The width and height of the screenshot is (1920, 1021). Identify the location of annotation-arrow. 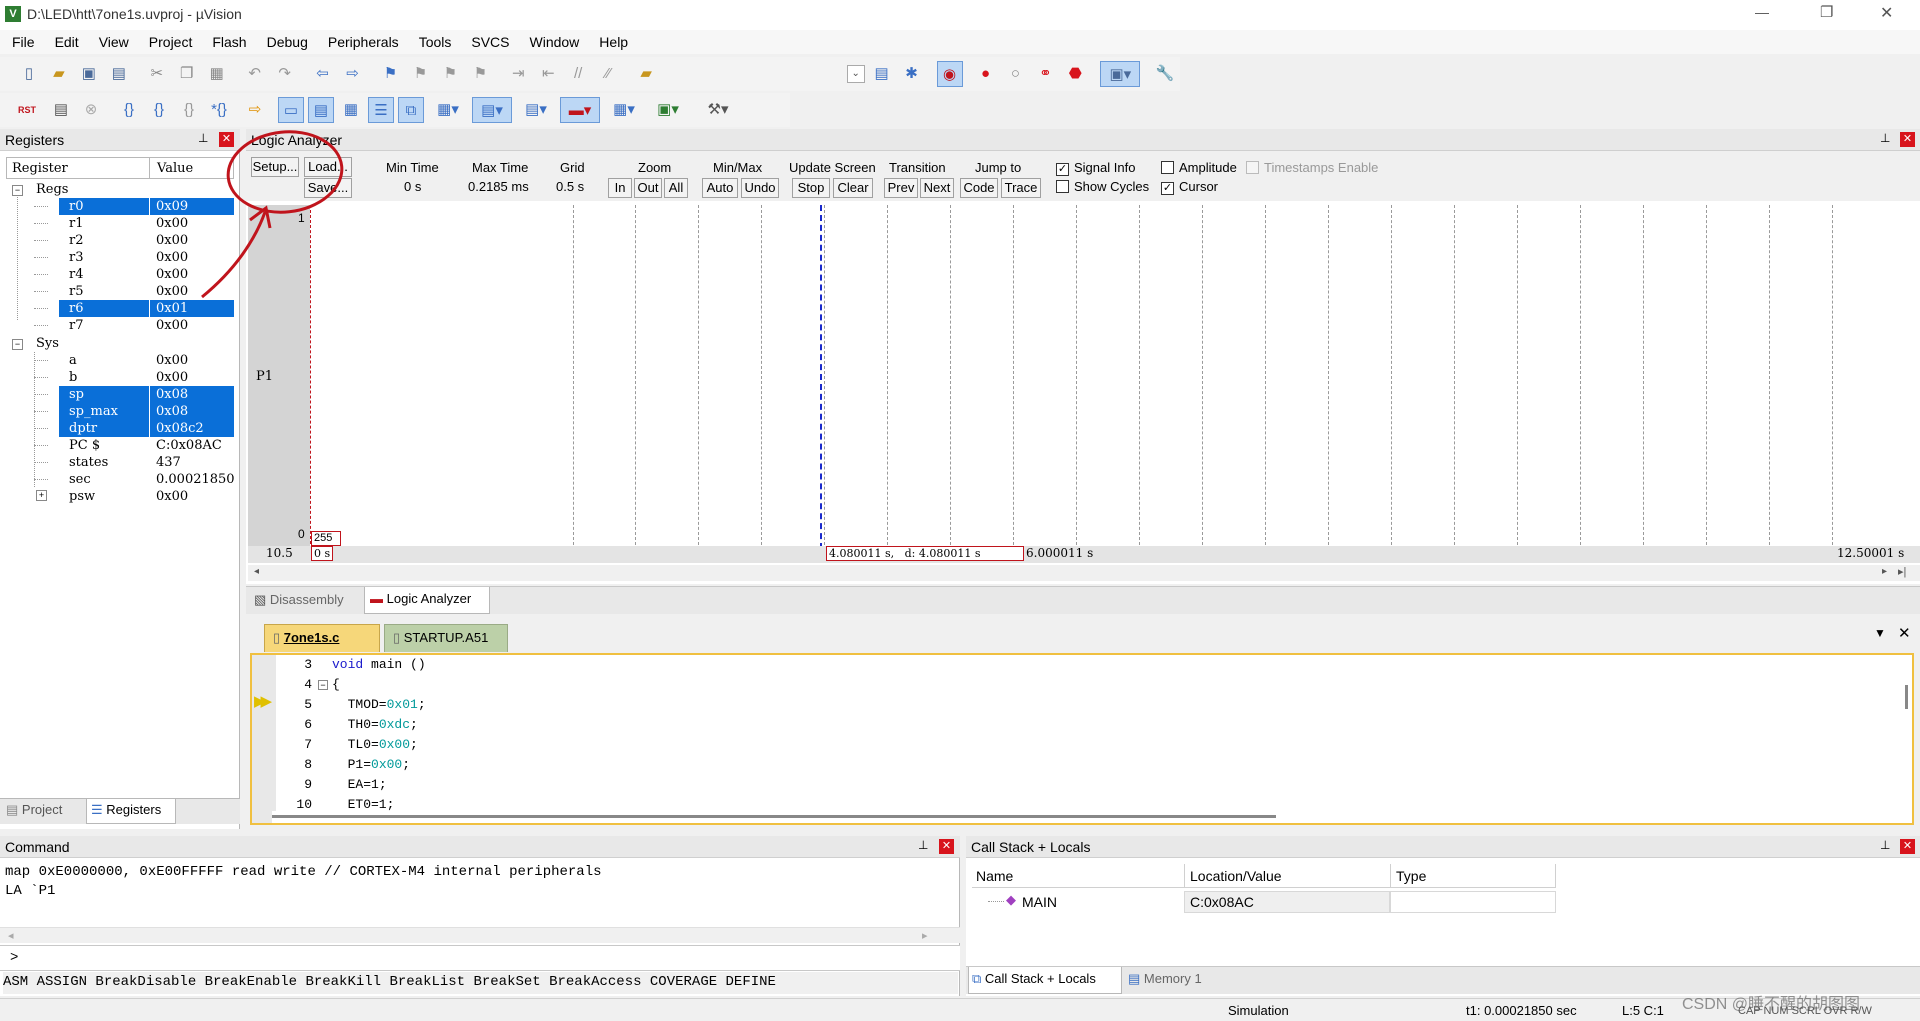
(234, 255).